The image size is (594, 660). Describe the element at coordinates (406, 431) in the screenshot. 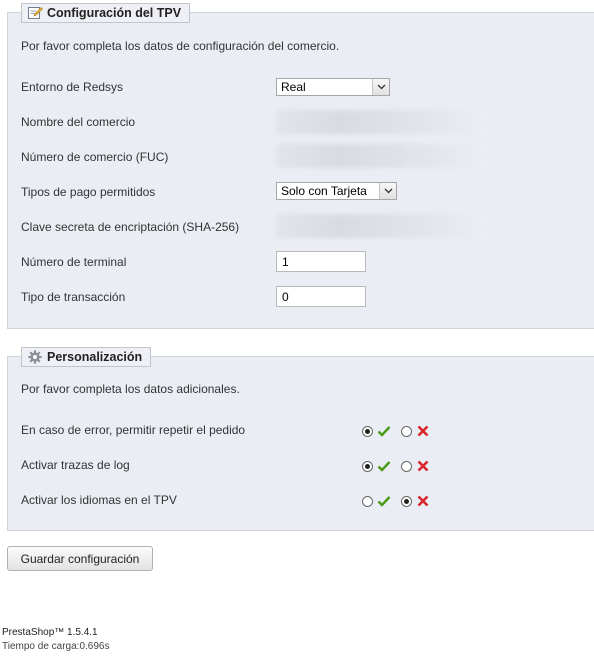

I see `retry-order-no-radio` at that location.